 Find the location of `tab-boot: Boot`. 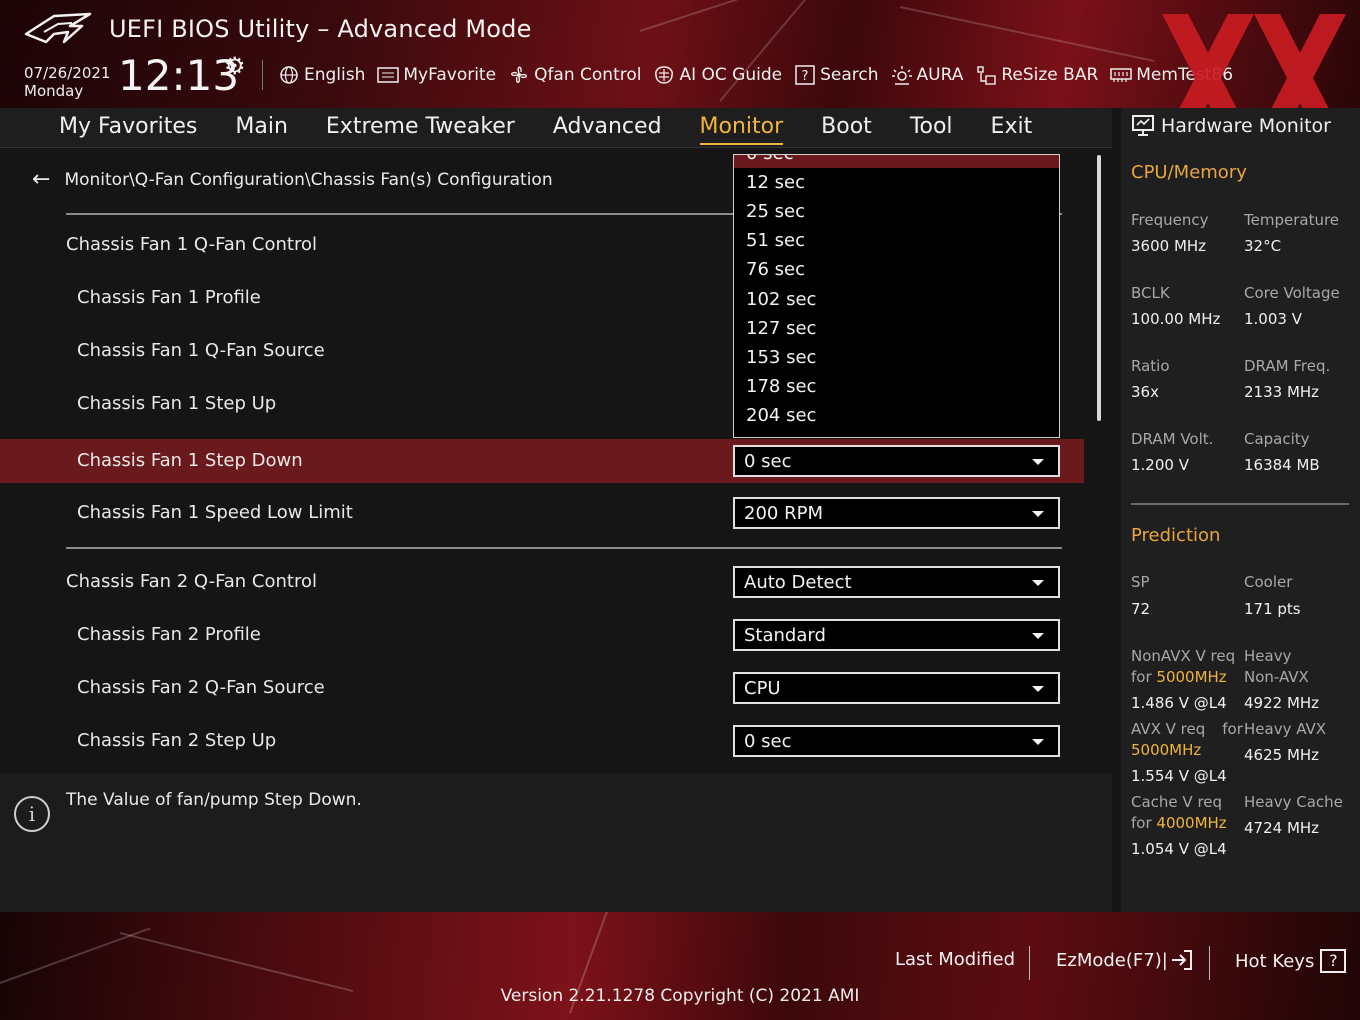

tab-boot: Boot is located at coordinates (846, 128).